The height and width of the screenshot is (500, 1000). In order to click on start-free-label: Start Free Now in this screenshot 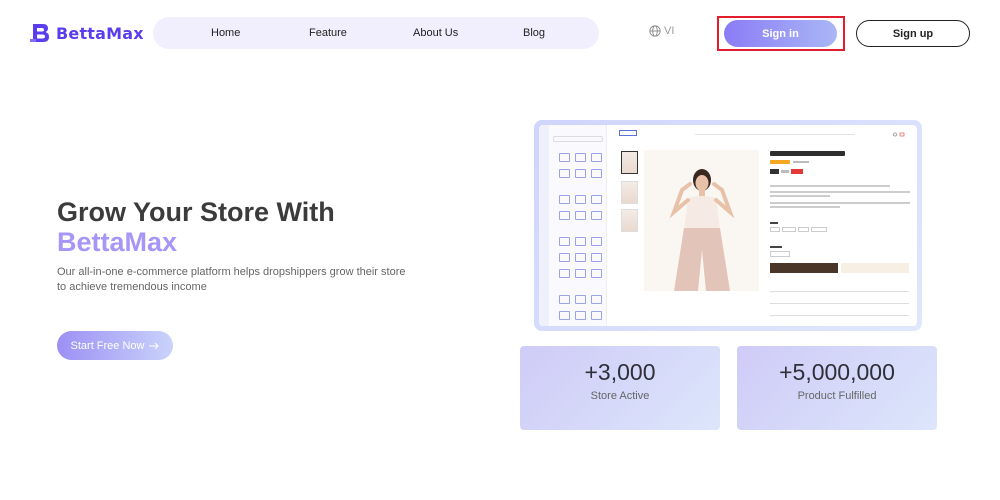, I will do `click(107, 345)`.